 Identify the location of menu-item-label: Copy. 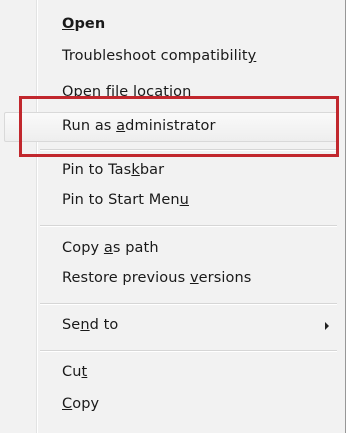
(81, 404).